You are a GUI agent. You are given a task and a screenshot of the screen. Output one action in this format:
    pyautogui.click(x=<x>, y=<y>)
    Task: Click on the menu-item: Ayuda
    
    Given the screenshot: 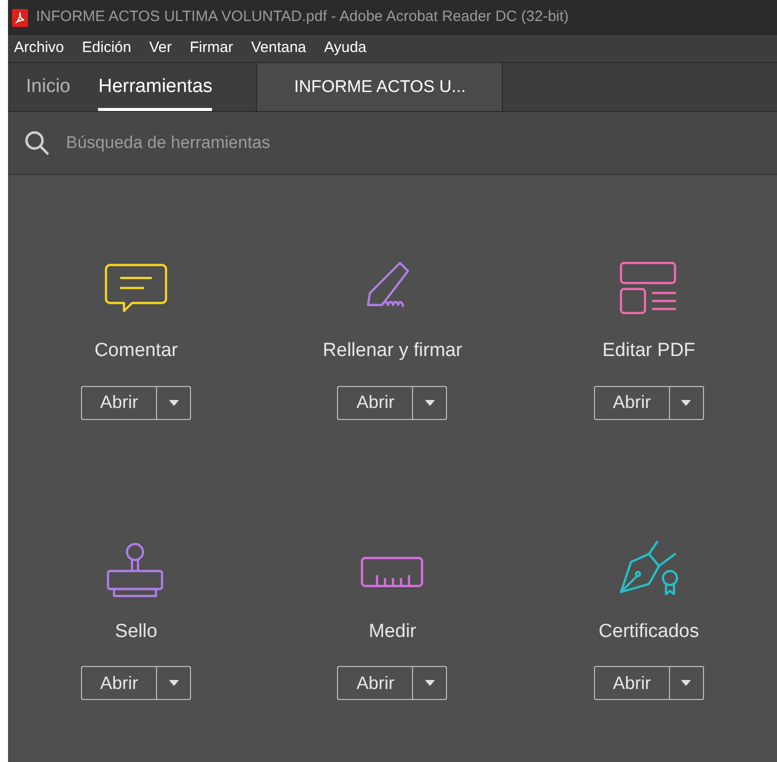 What is the action you would take?
    pyautogui.click(x=345, y=48)
    